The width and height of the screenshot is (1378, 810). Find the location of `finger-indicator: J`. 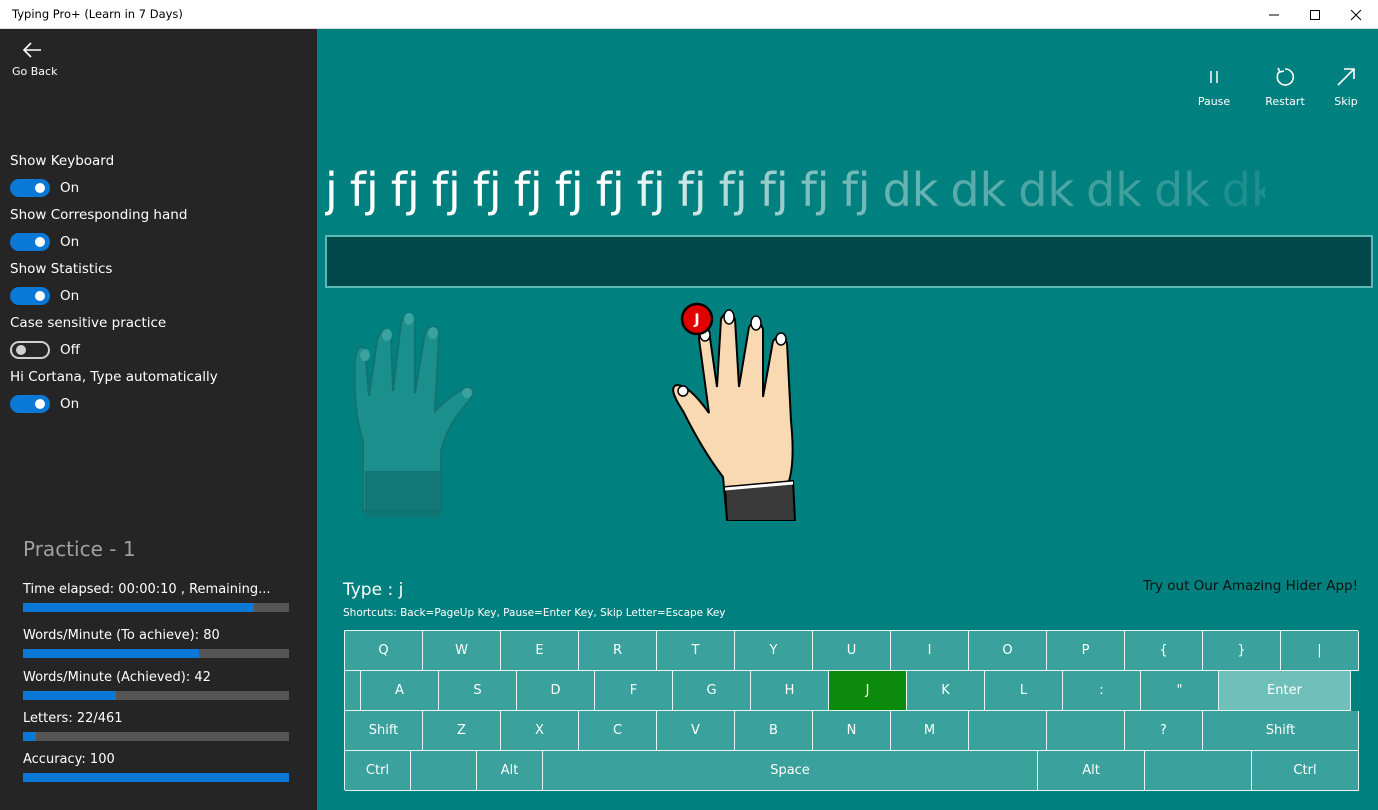

finger-indicator: J is located at coordinates (697, 319).